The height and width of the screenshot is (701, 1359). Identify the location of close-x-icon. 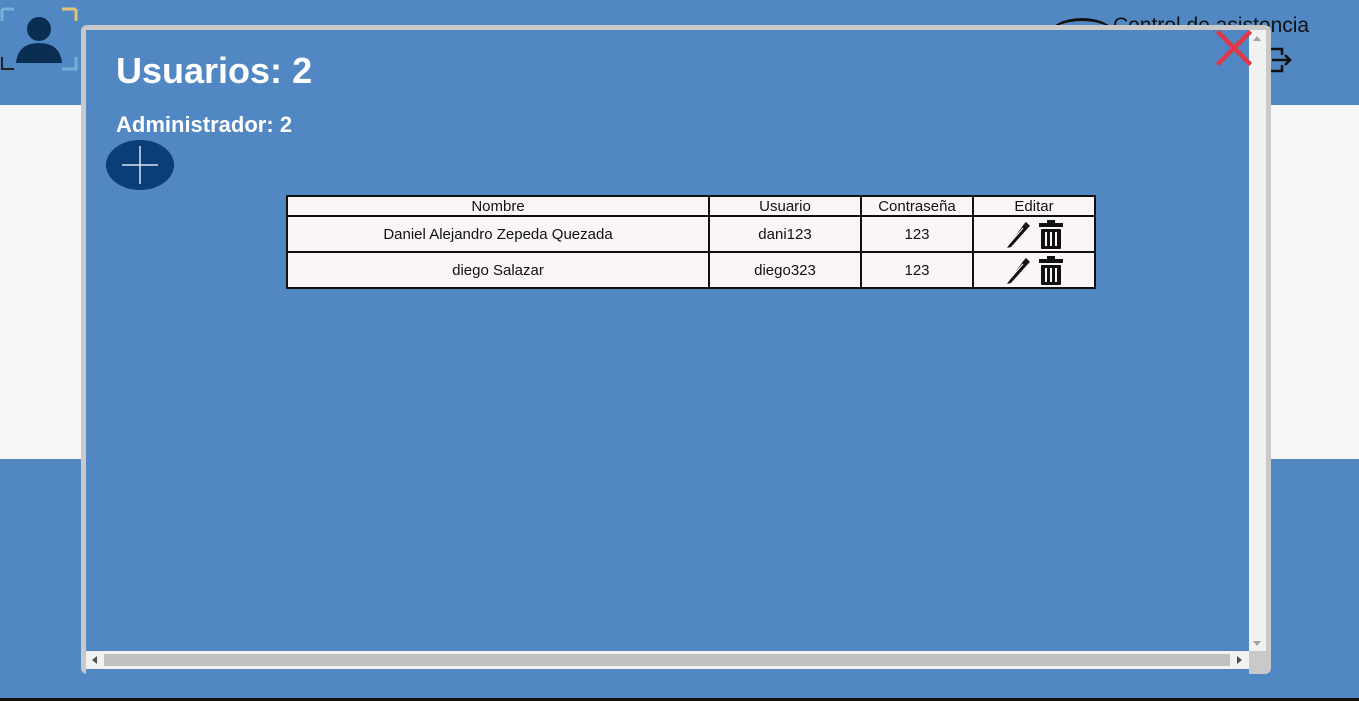
(1234, 48).